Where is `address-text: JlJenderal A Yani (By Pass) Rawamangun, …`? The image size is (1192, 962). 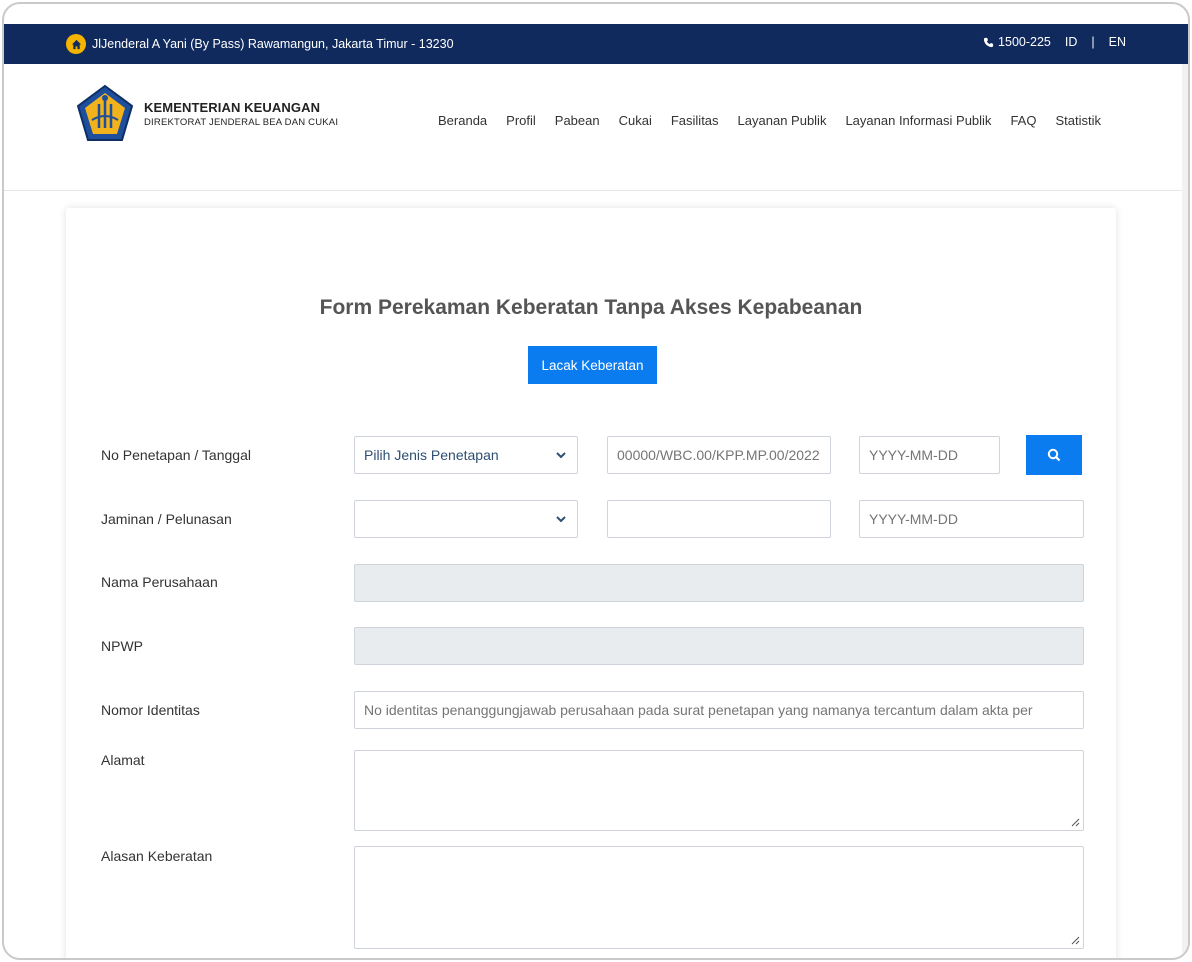 address-text: JlJenderal A Yani (By Pass) Rawamangun, … is located at coordinates (273, 44).